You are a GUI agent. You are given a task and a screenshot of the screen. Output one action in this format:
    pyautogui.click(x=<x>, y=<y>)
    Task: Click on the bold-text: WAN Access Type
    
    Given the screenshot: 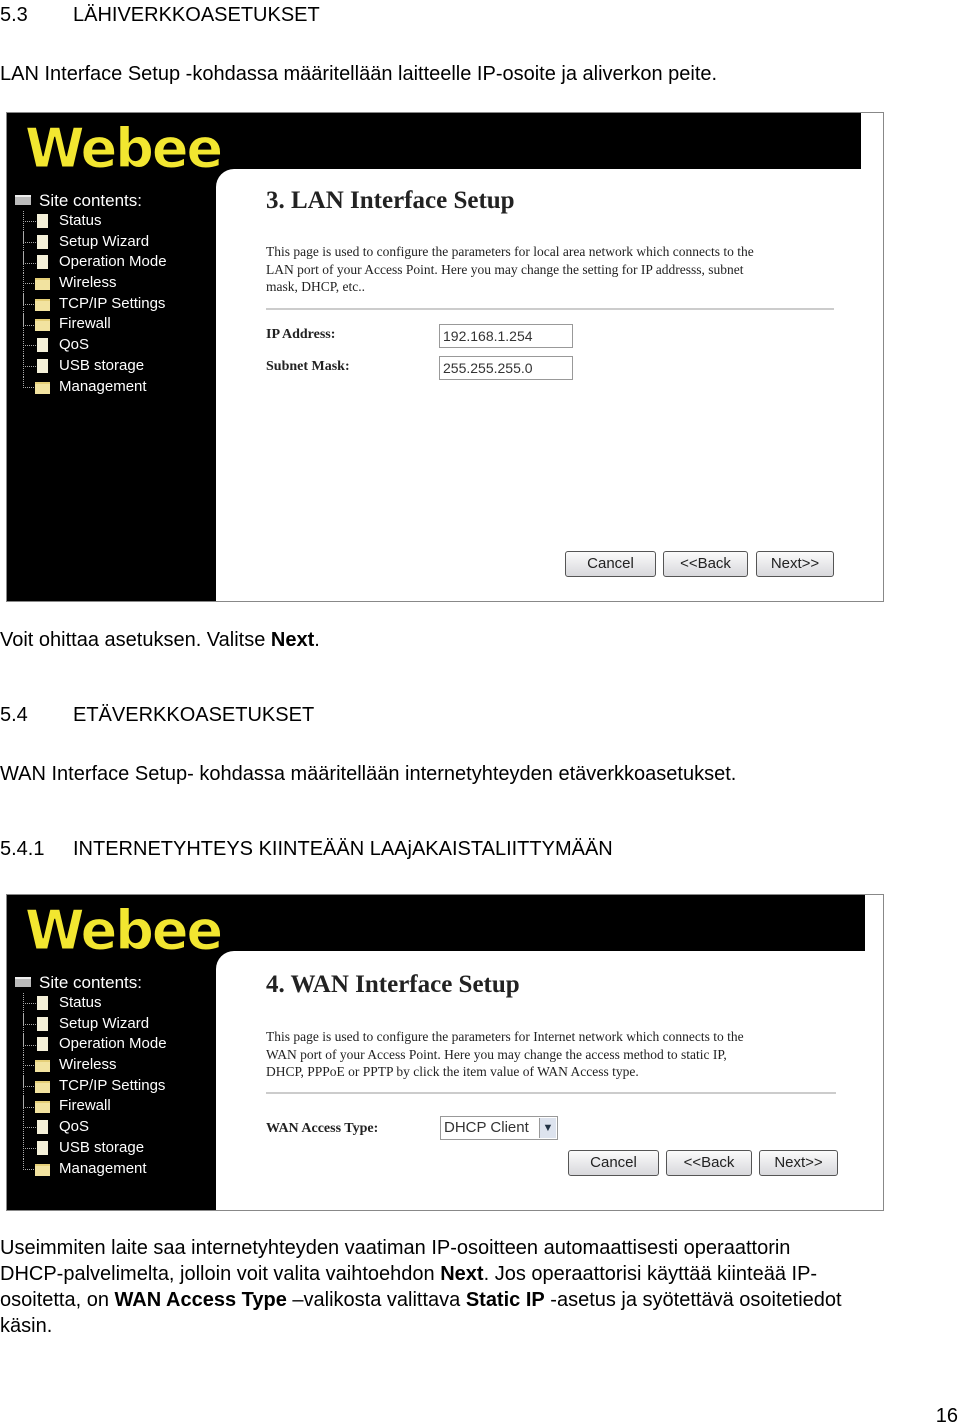 What is the action you would take?
    pyautogui.click(x=200, y=1300)
    